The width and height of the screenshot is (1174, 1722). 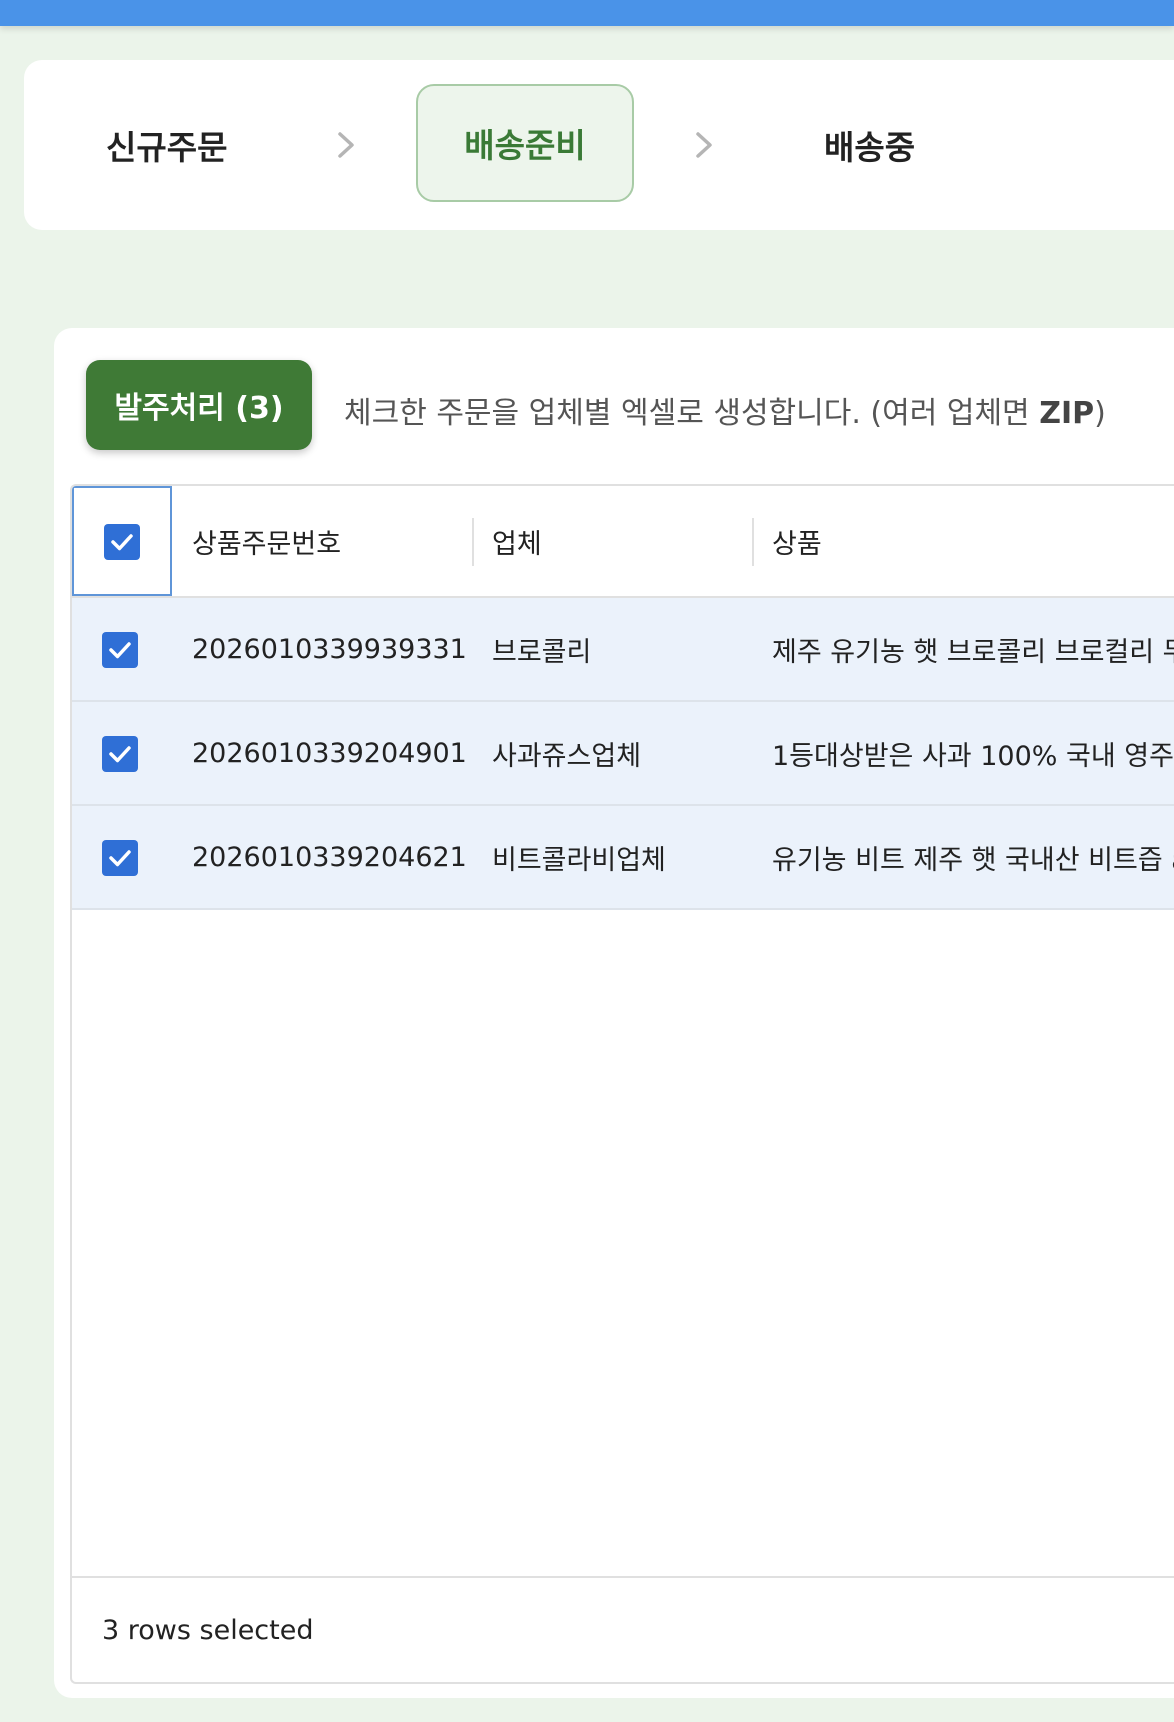 I want to click on grid-header: 상품주문번호 업체 상품, so click(x=623, y=542).